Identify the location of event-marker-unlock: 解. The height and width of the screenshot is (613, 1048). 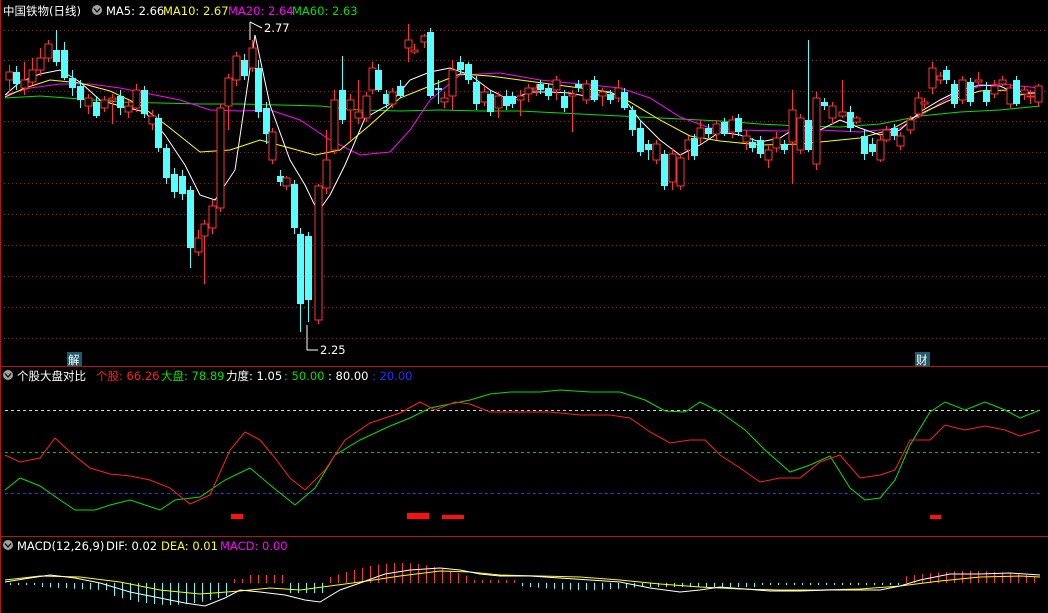
(74, 359).